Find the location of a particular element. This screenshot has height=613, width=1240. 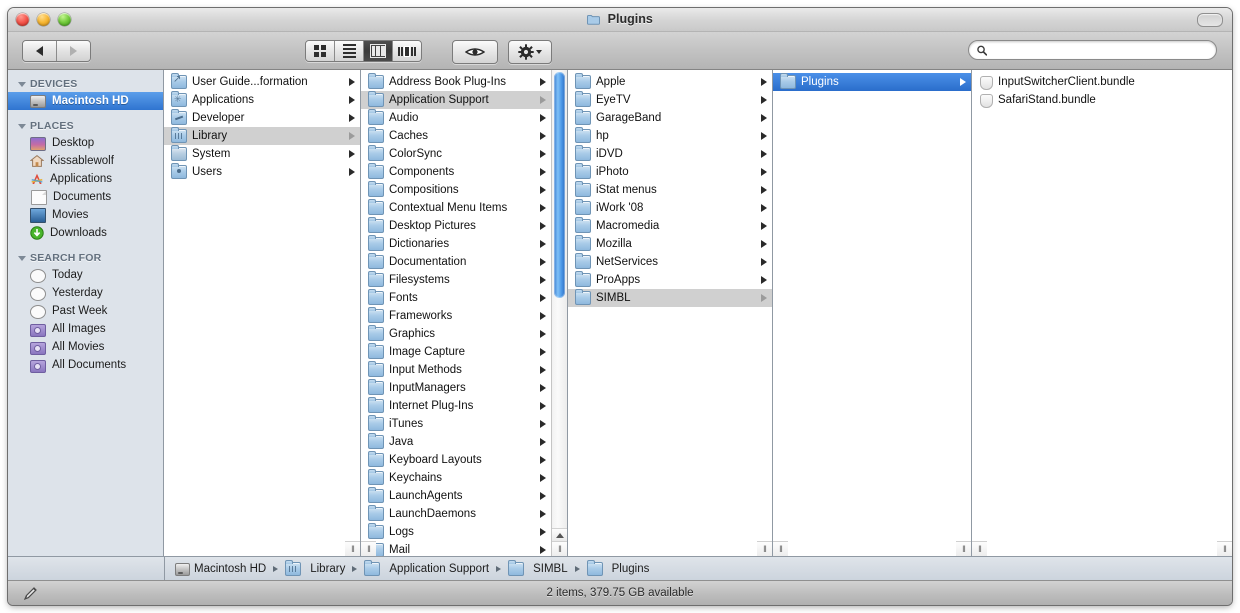

column-5-resize-grip-left: ‖ is located at coordinates (979, 548).